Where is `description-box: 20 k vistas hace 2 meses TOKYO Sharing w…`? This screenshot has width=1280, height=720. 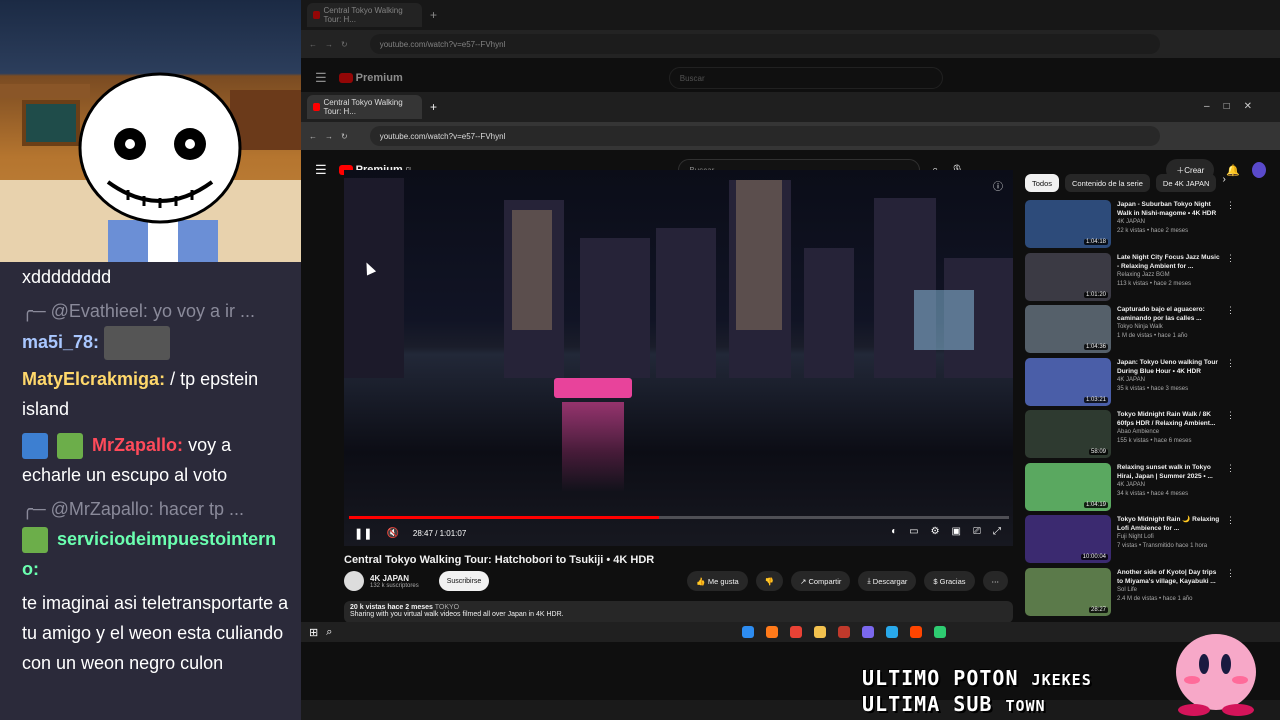 description-box: 20 k vistas hace 2 meses TOKYO Sharing w… is located at coordinates (678, 612).